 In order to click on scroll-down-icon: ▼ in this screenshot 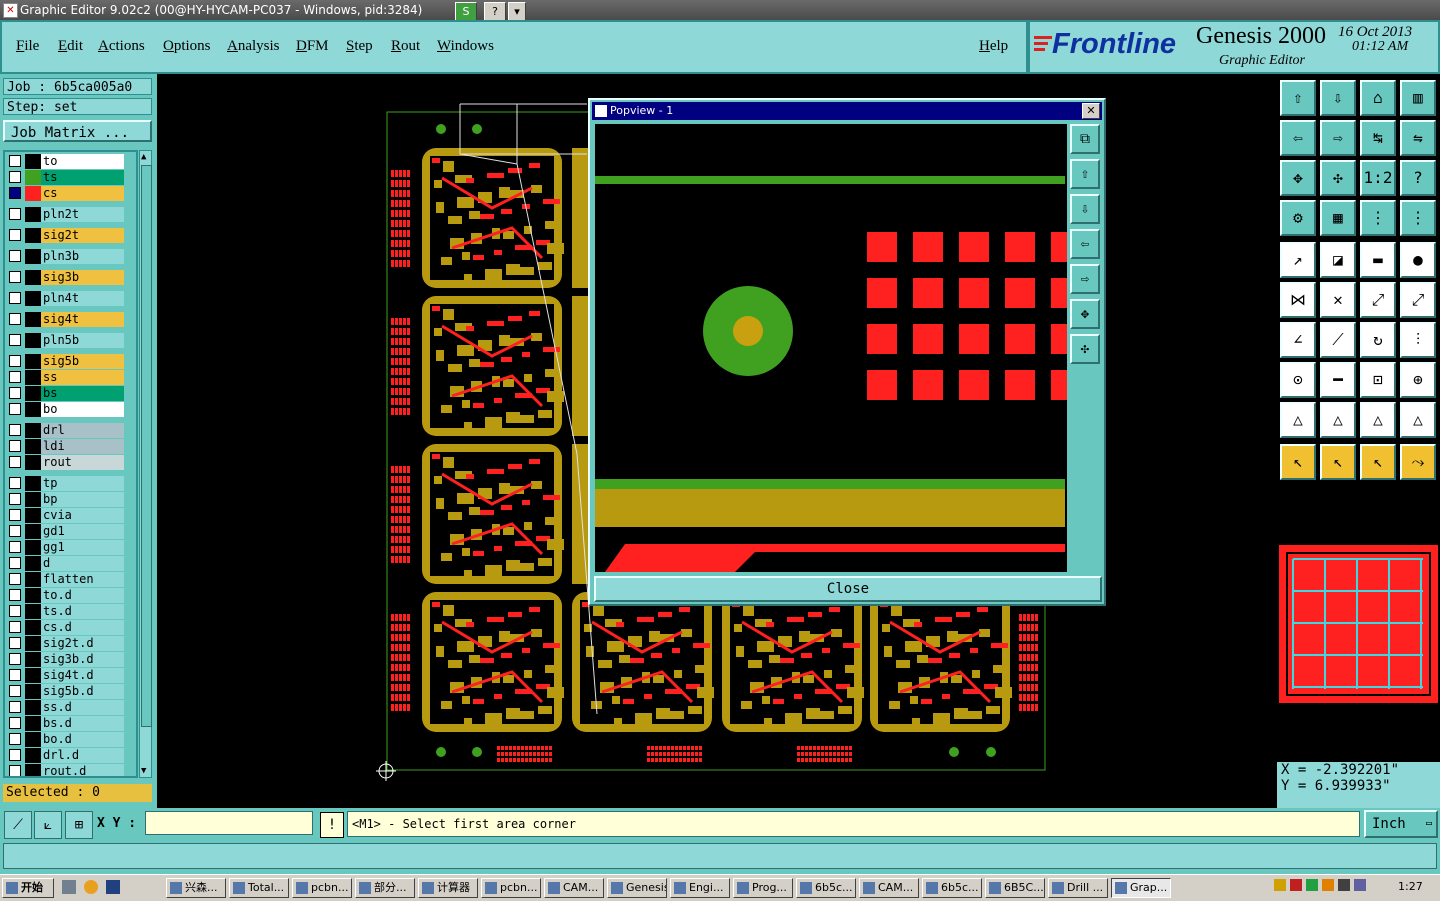, I will do `click(145, 771)`.